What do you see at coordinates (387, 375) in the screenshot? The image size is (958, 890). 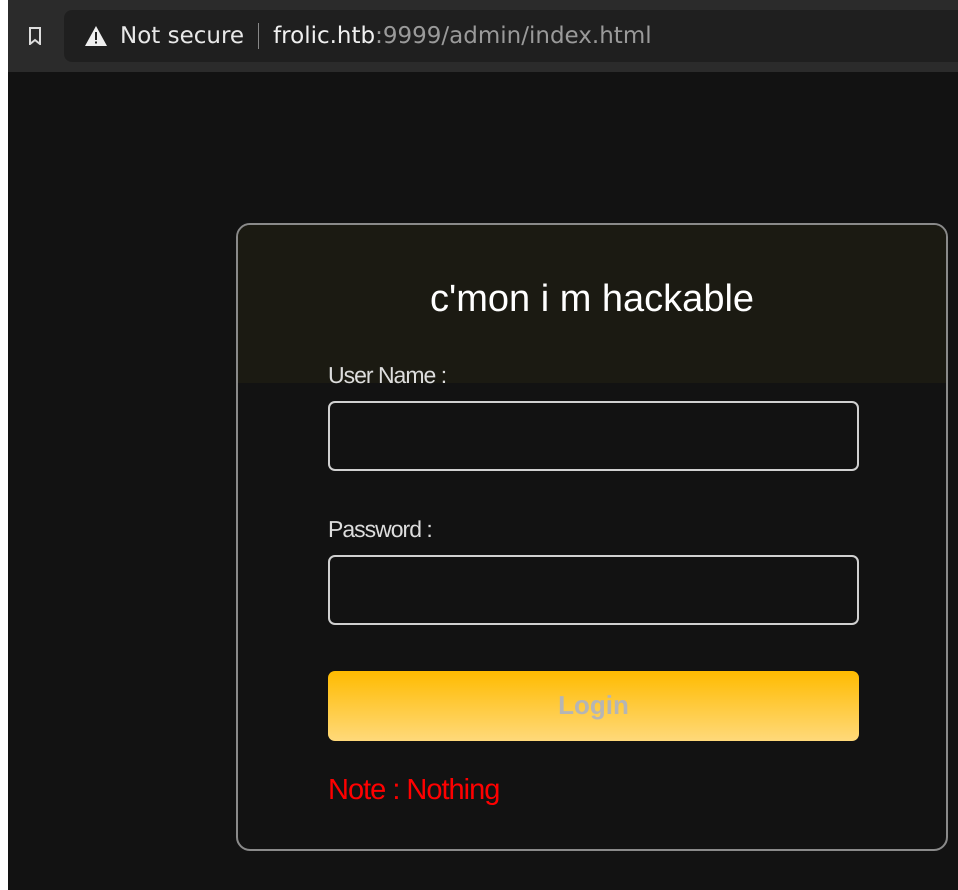 I see `field-label: User Name :` at bounding box center [387, 375].